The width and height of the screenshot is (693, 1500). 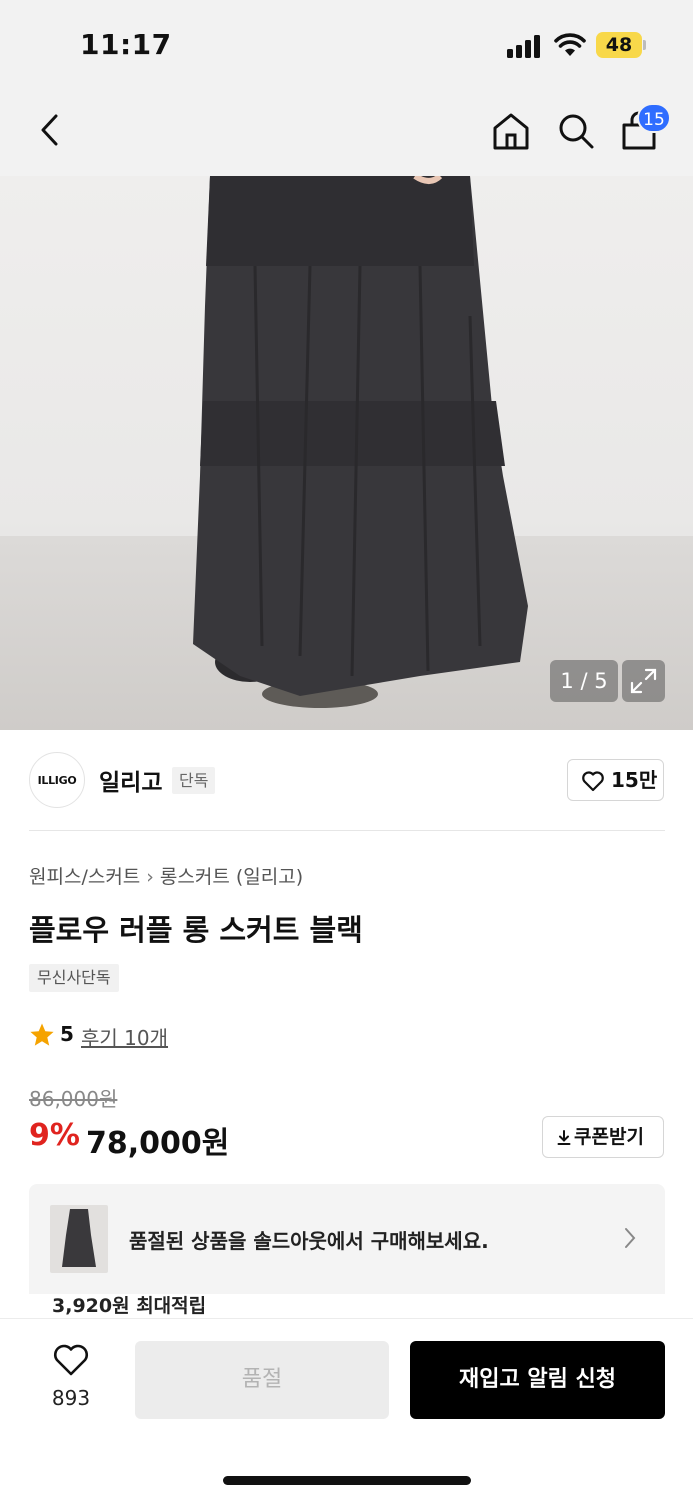 What do you see at coordinates (130, 780) in the screenshot?
I see `brand-name: 일리고` at bounding box center [130, 780].